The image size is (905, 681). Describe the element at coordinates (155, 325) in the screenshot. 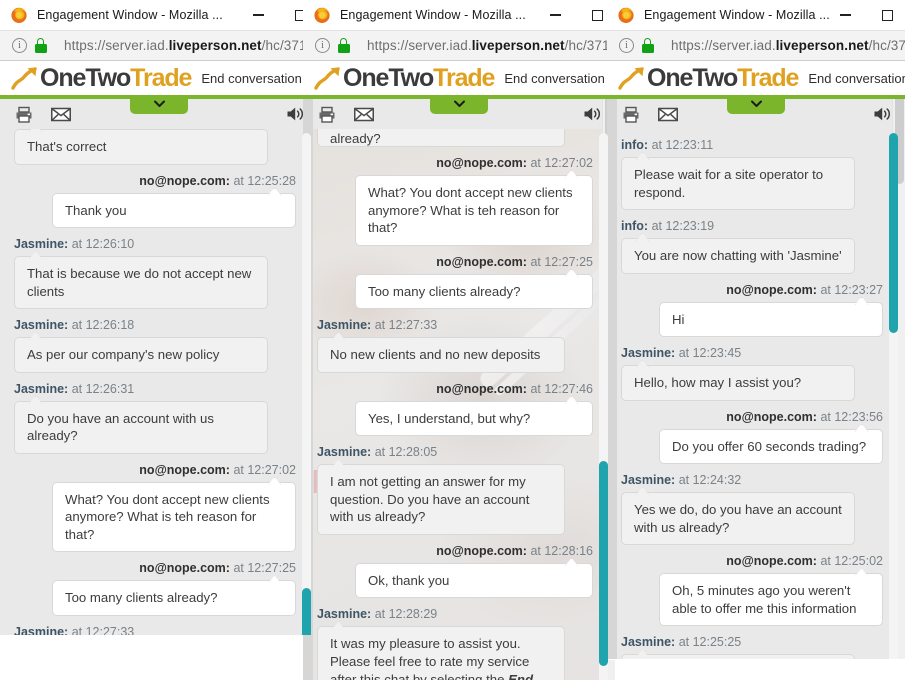

I see `message-meta: Jasmine: at 12:26:18` at that location.